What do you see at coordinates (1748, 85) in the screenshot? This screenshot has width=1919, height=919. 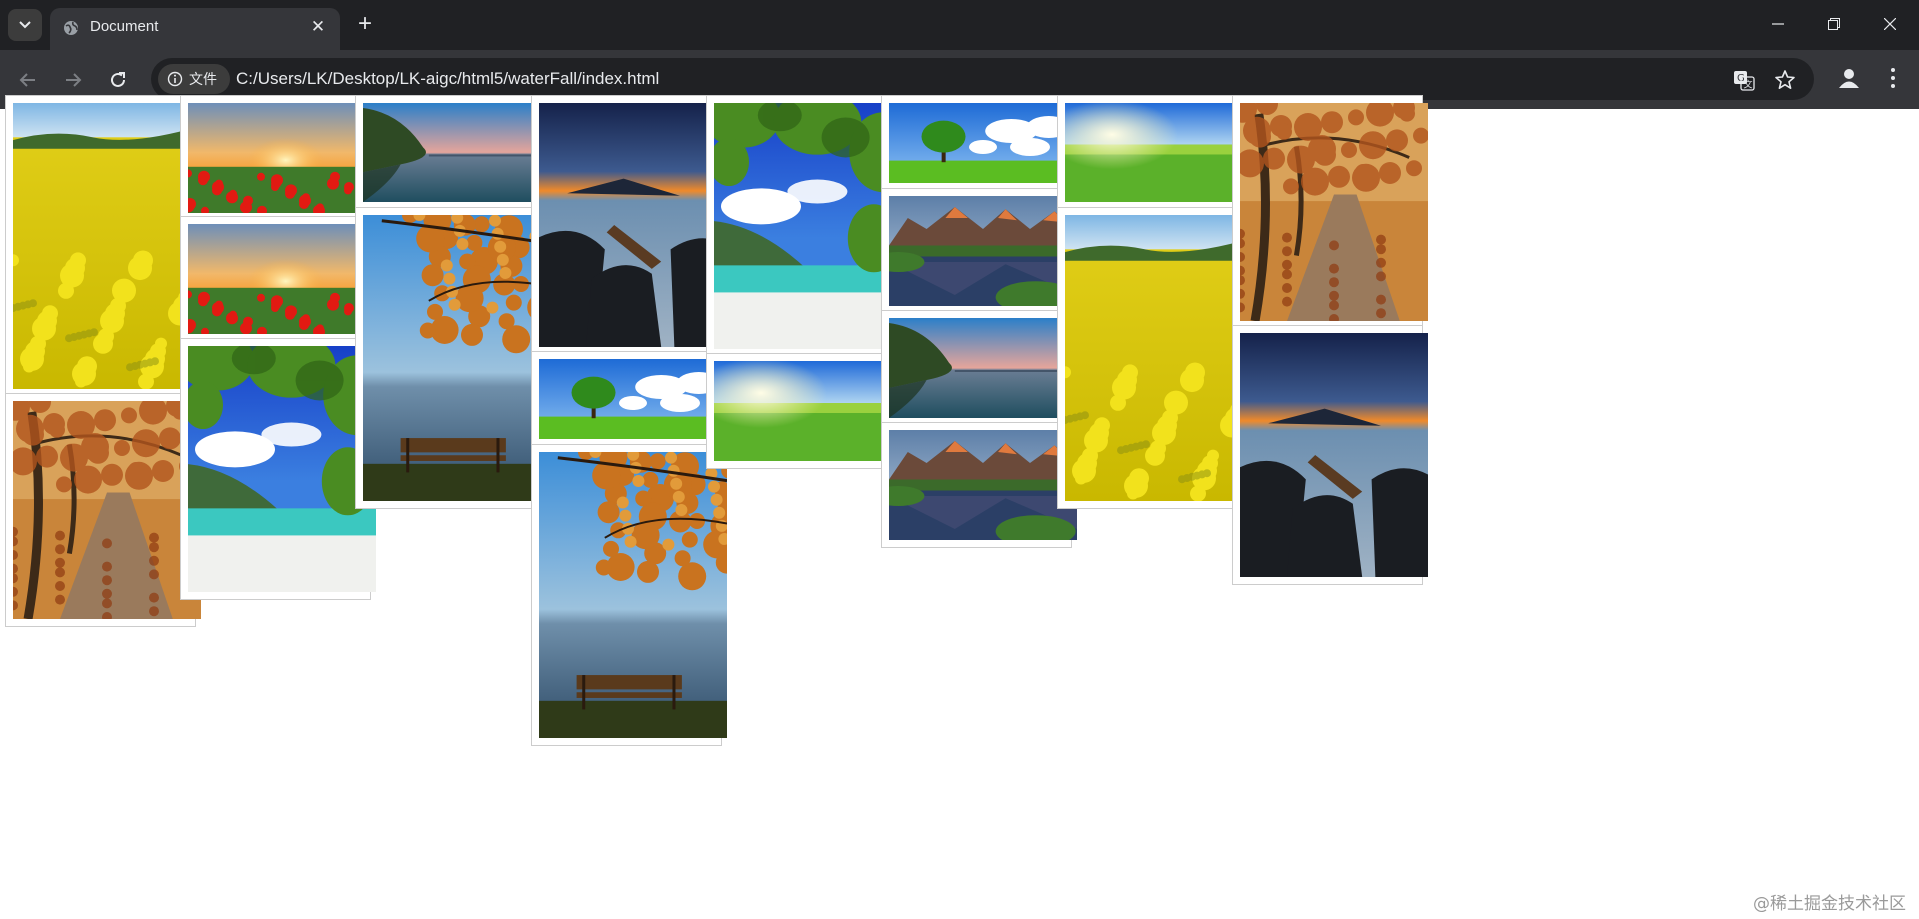 I see `svg-text: 文` at bounding box center [1748, 85].